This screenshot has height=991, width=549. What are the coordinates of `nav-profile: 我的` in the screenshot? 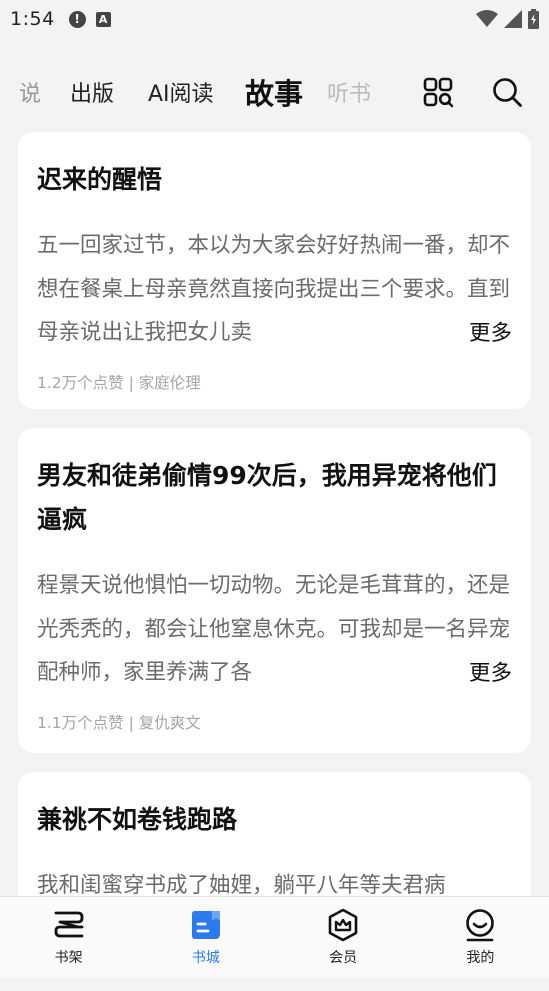 It's located at (480, 937).